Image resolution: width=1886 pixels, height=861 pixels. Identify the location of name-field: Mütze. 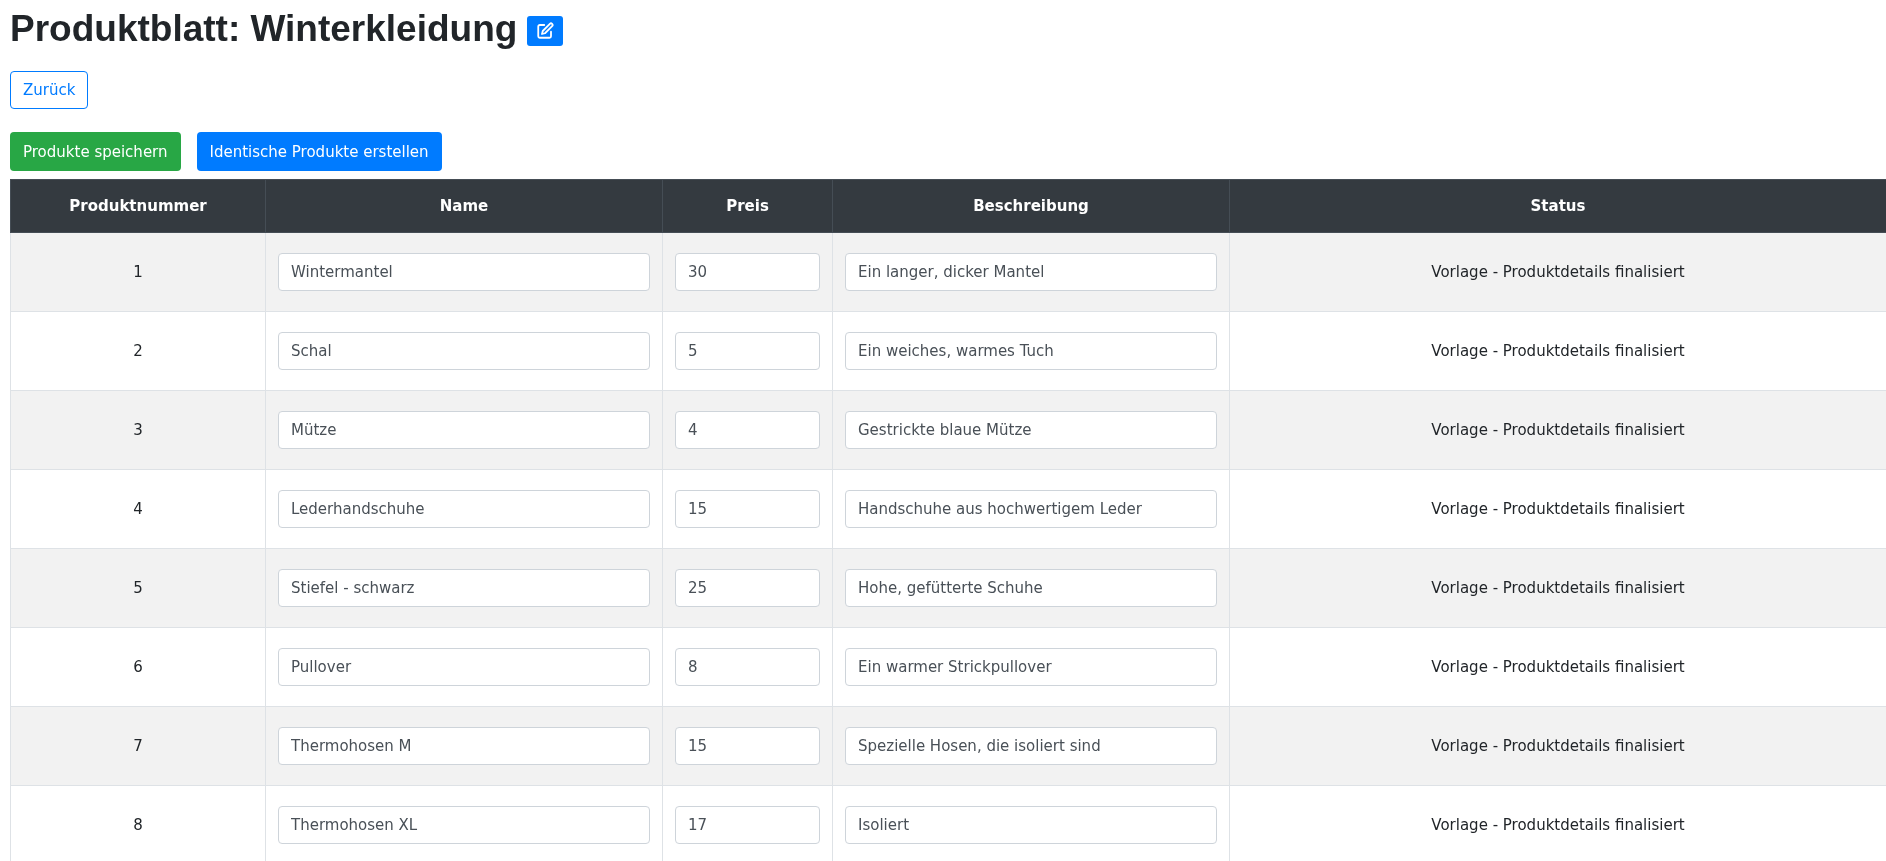
(464, 430).